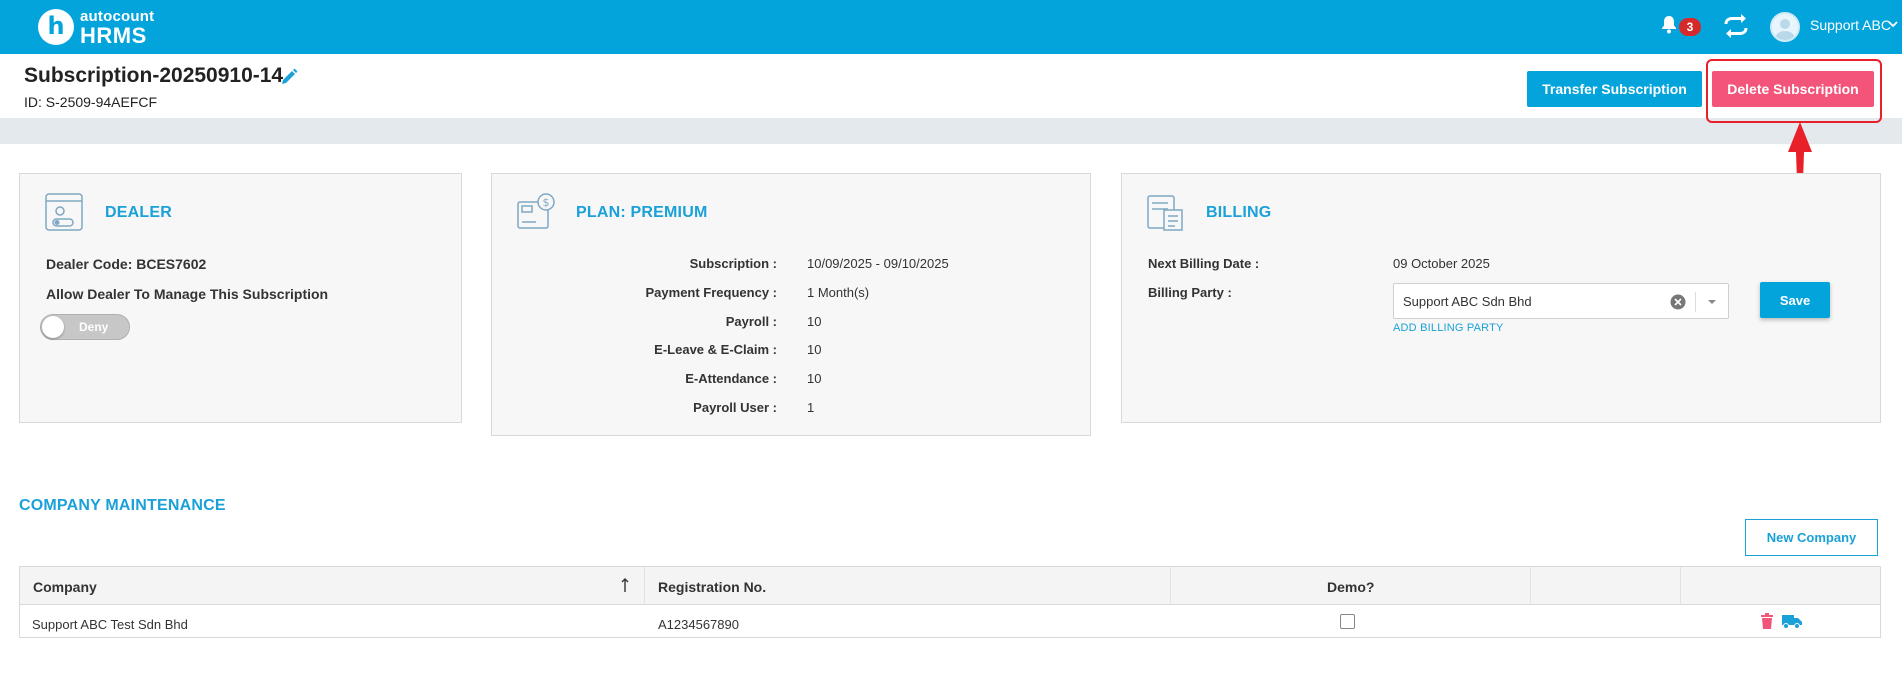  I want to click on notification-bell-icon, so click(1669, 25).